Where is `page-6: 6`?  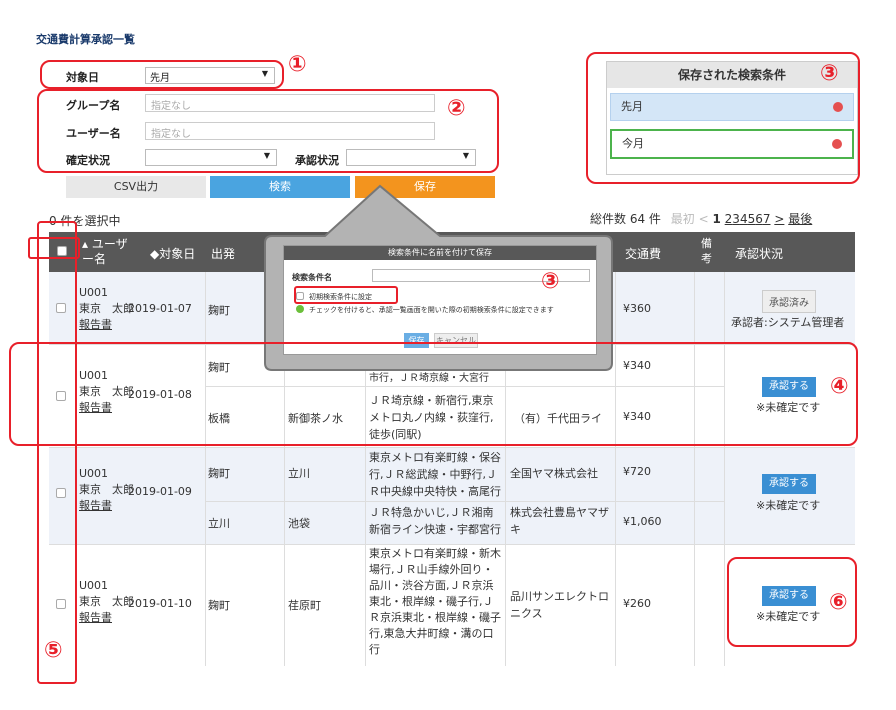 page-6: 6 is located at coordinates (759, 219).